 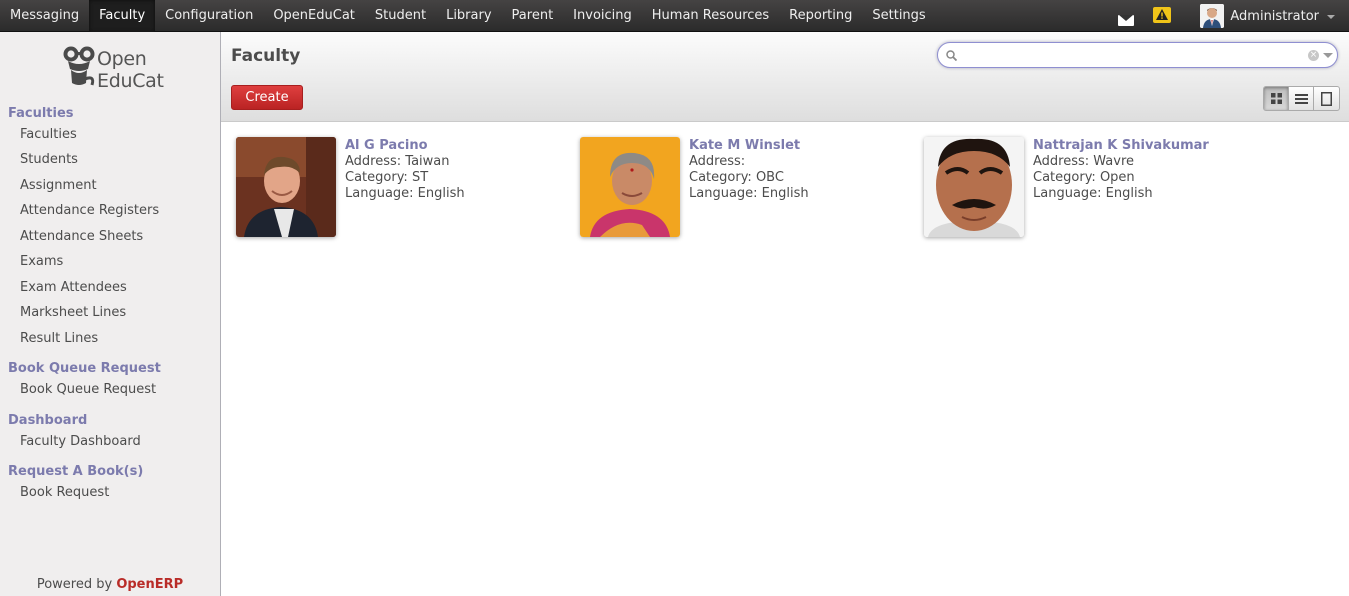 What do you see at coordinates (44, 16) in the screenshot?
I see `menu-messaging: Messaging` at bounding box center [44, 16].